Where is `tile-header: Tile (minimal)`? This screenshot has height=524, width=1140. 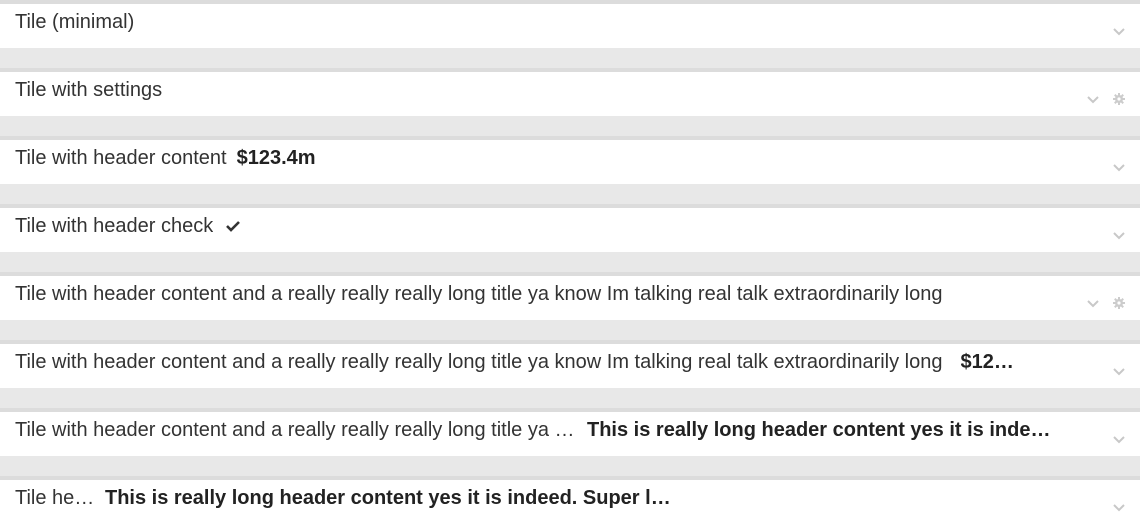
tile-header: Tile (minimal) is located at coordinates (553, 26).